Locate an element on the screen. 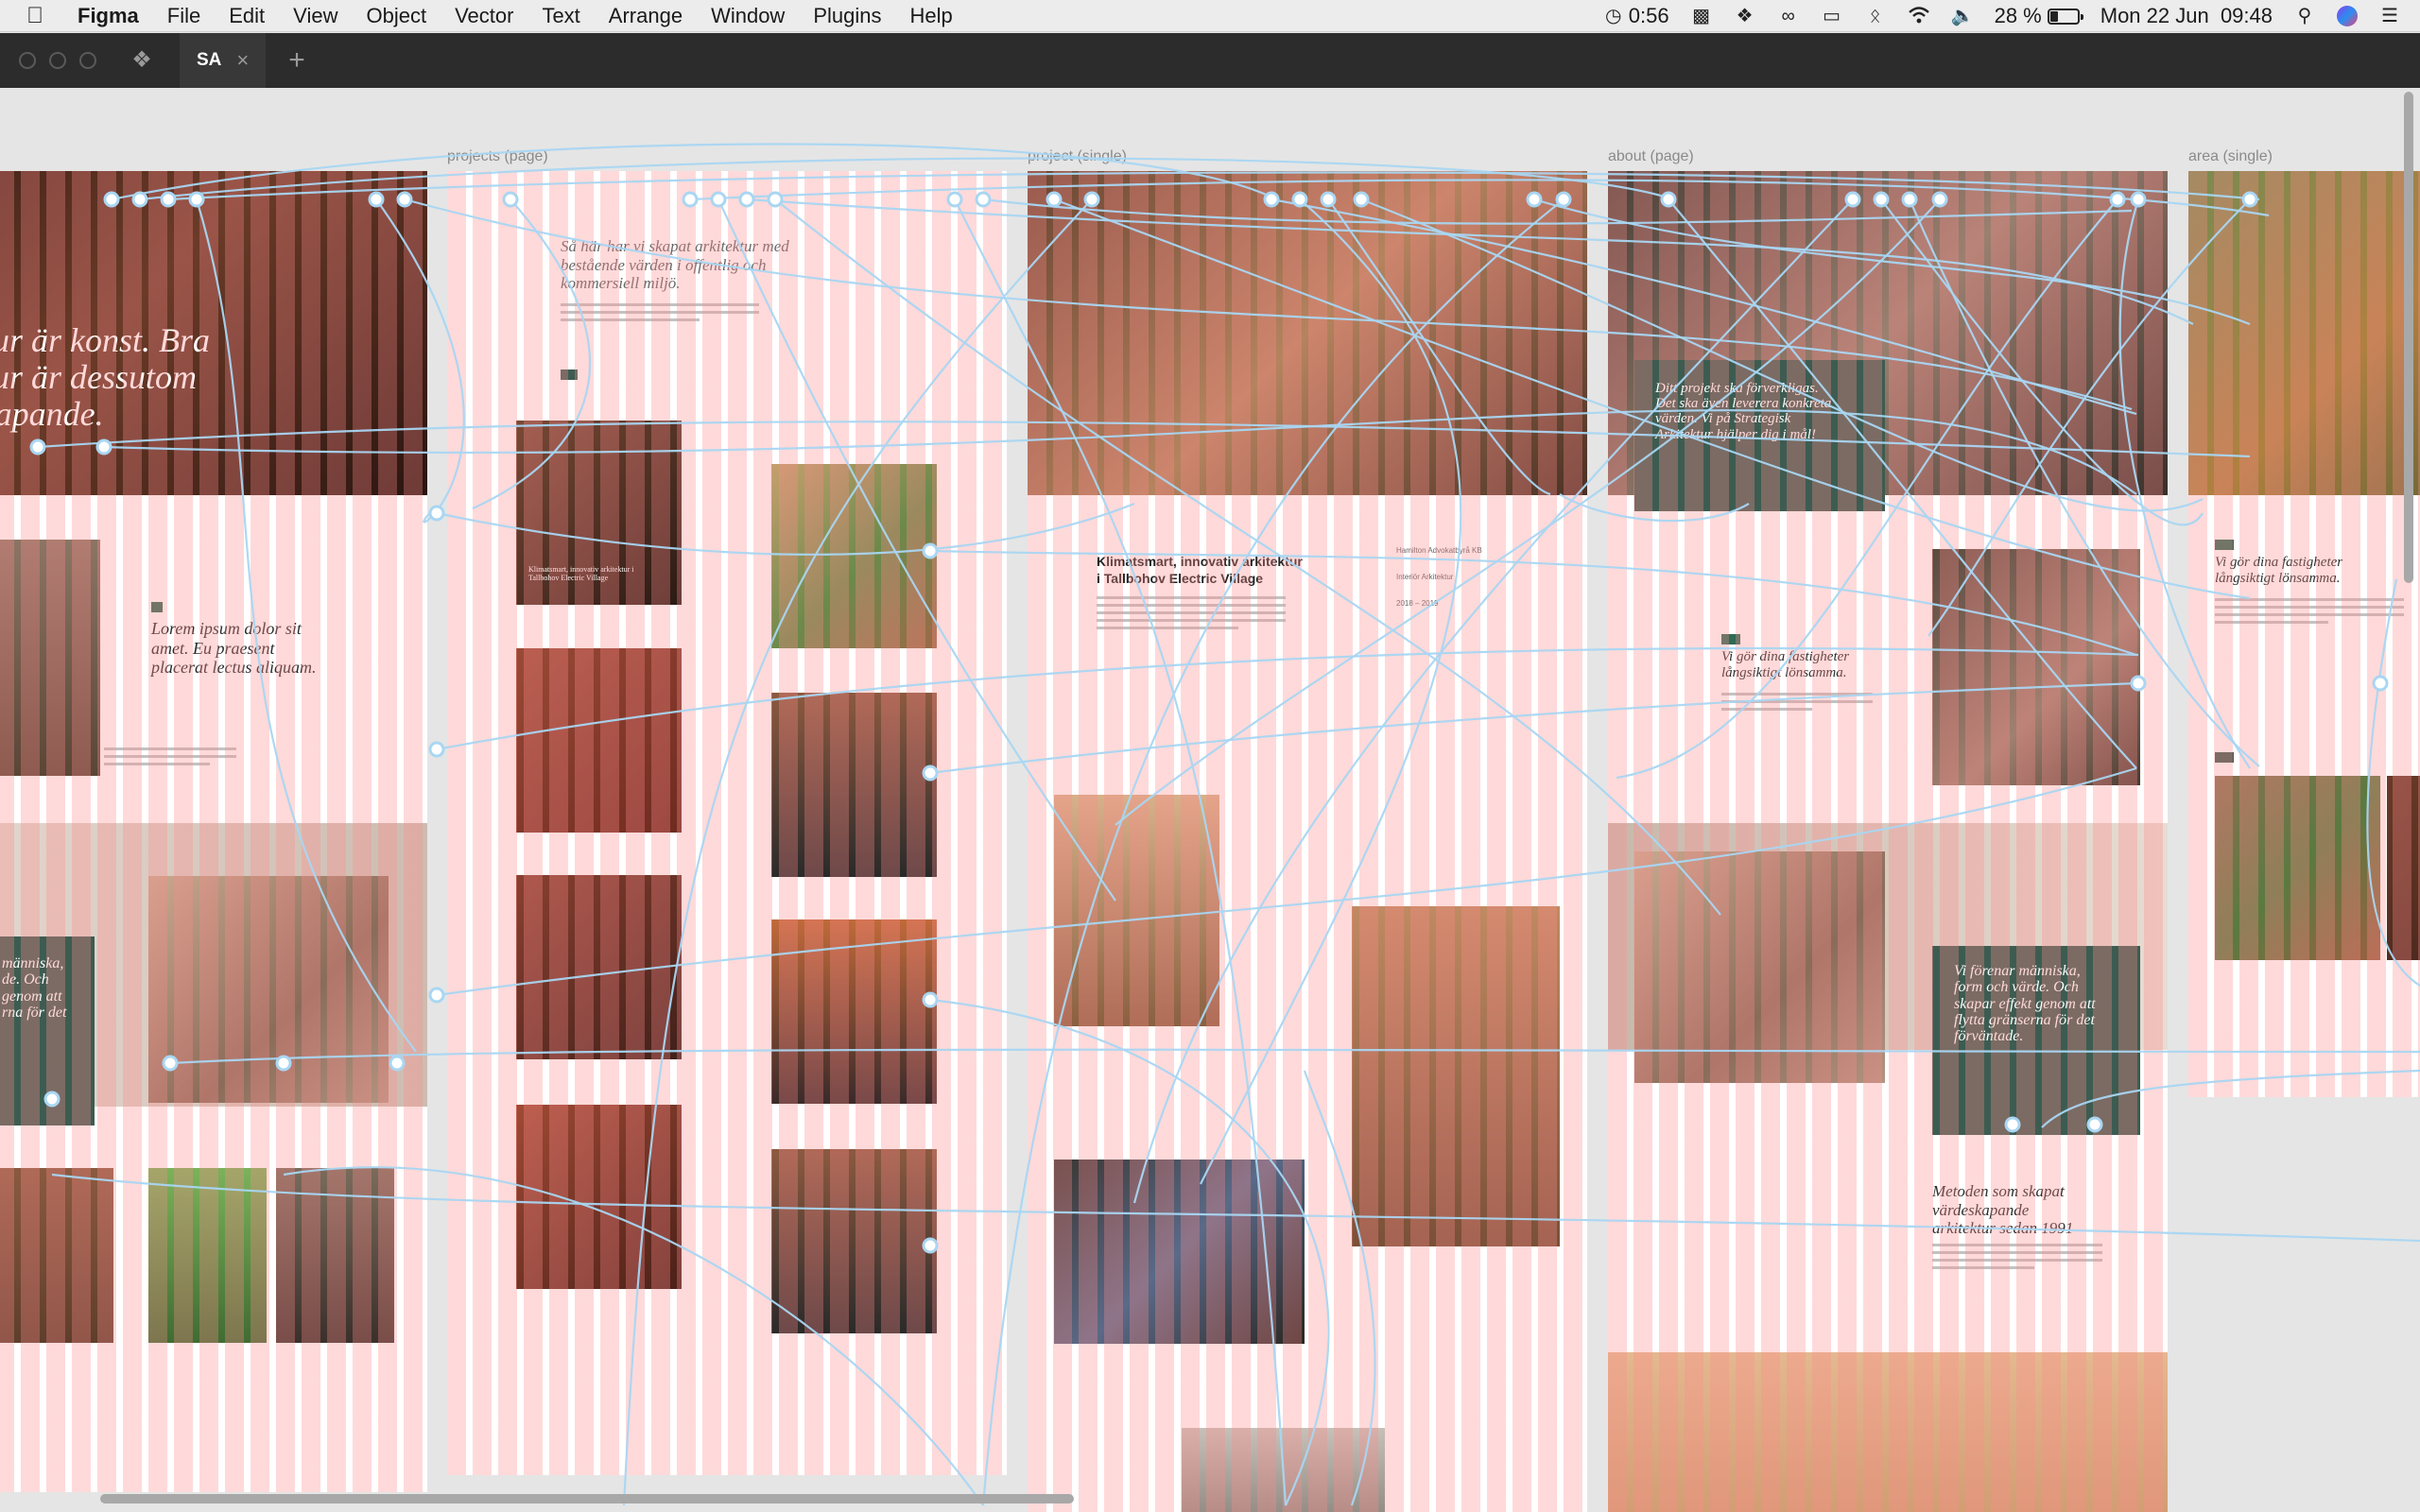  frame-label-project-single: project (single) is located at coordinates (1077, 156).